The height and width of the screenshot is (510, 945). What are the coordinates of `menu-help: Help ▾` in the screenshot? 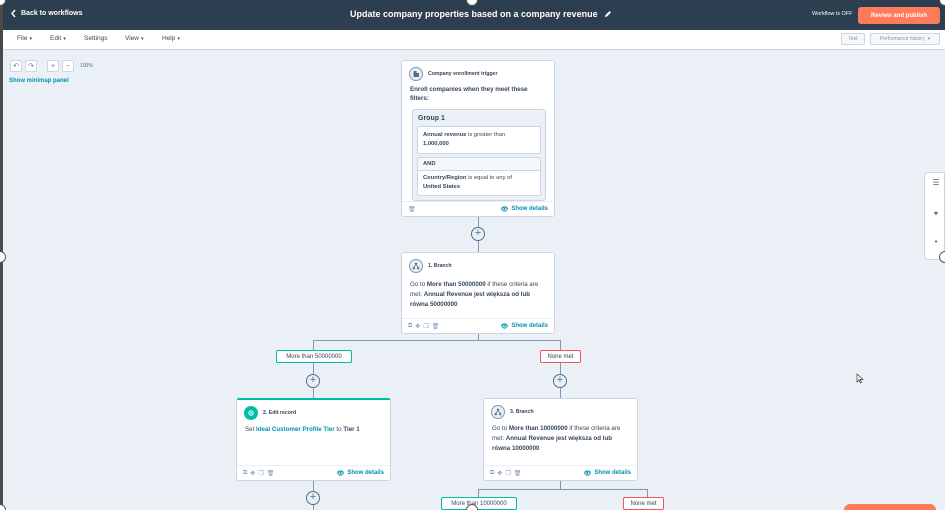 It's located at (171, 38).